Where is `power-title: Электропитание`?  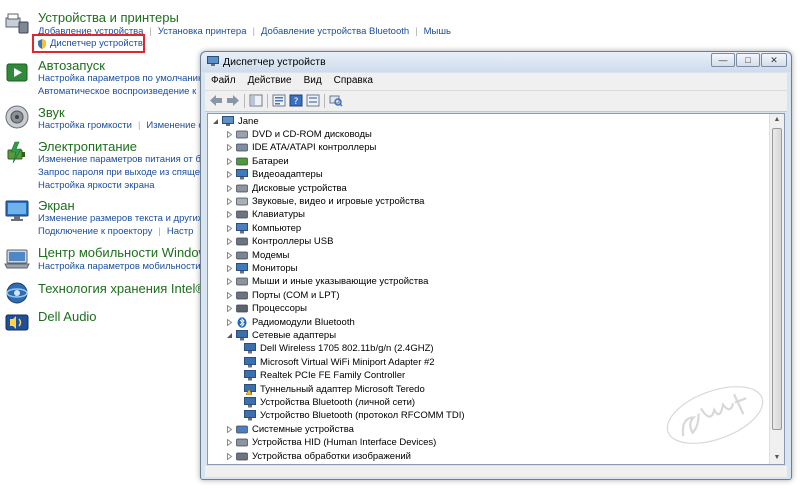
power-title: Электропитание is located at coordinates (87, 146).